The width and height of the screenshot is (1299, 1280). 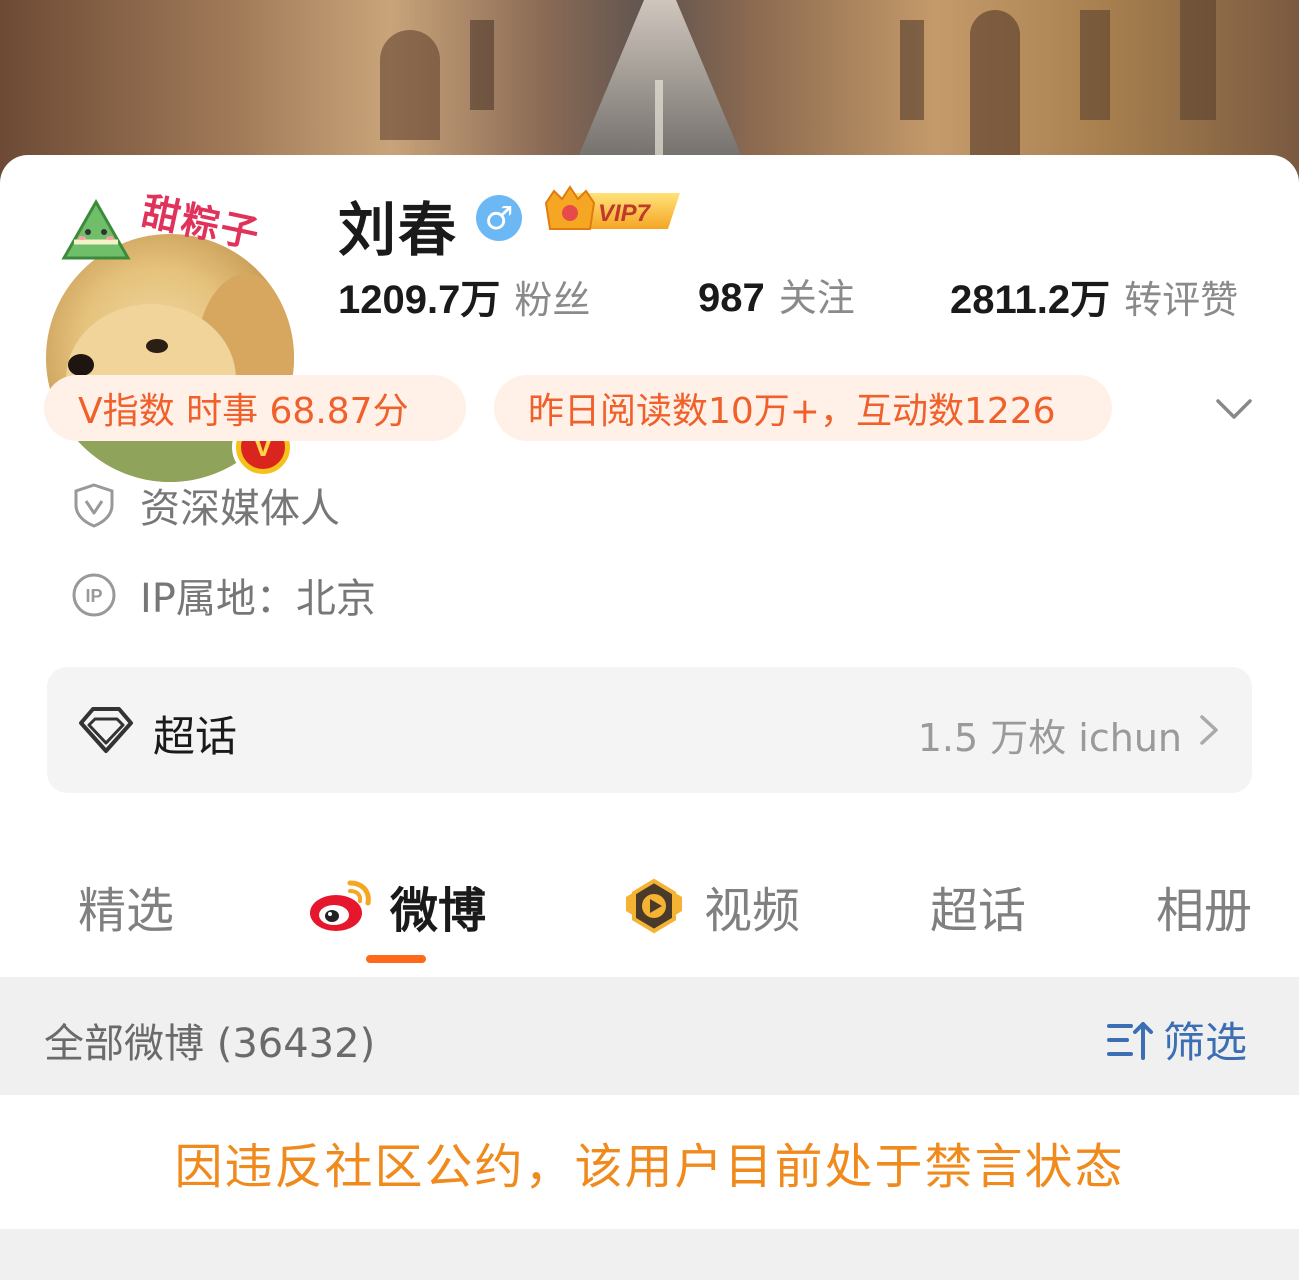 What do you see at coordinates (94, 505) in the screenshot?
I see `shield-v-icon` at bounding box center [94, 505].